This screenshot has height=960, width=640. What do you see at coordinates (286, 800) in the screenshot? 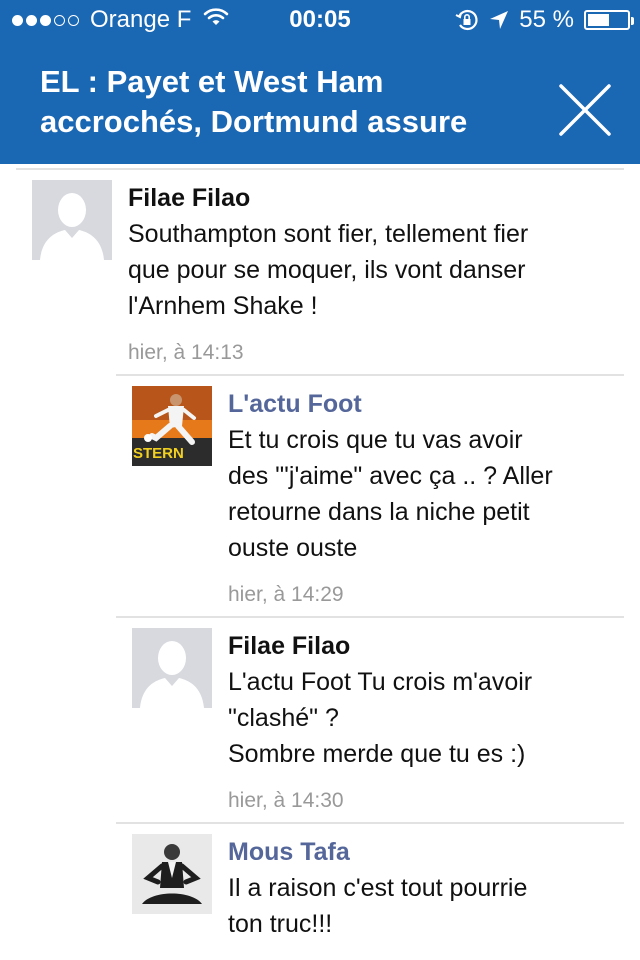
I see `comment-timestamp: hier, à 14:30` at bounding box center [286, 800].